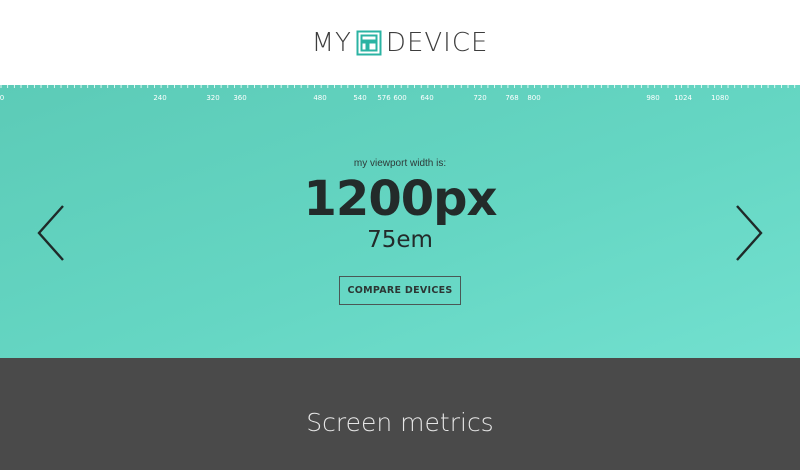 The height and width of the screenshot is (470, 800). Describe the element at coordinates (400, 422) in the screenshot. I see `screen-metrics-title: Screen metrics` at that location.